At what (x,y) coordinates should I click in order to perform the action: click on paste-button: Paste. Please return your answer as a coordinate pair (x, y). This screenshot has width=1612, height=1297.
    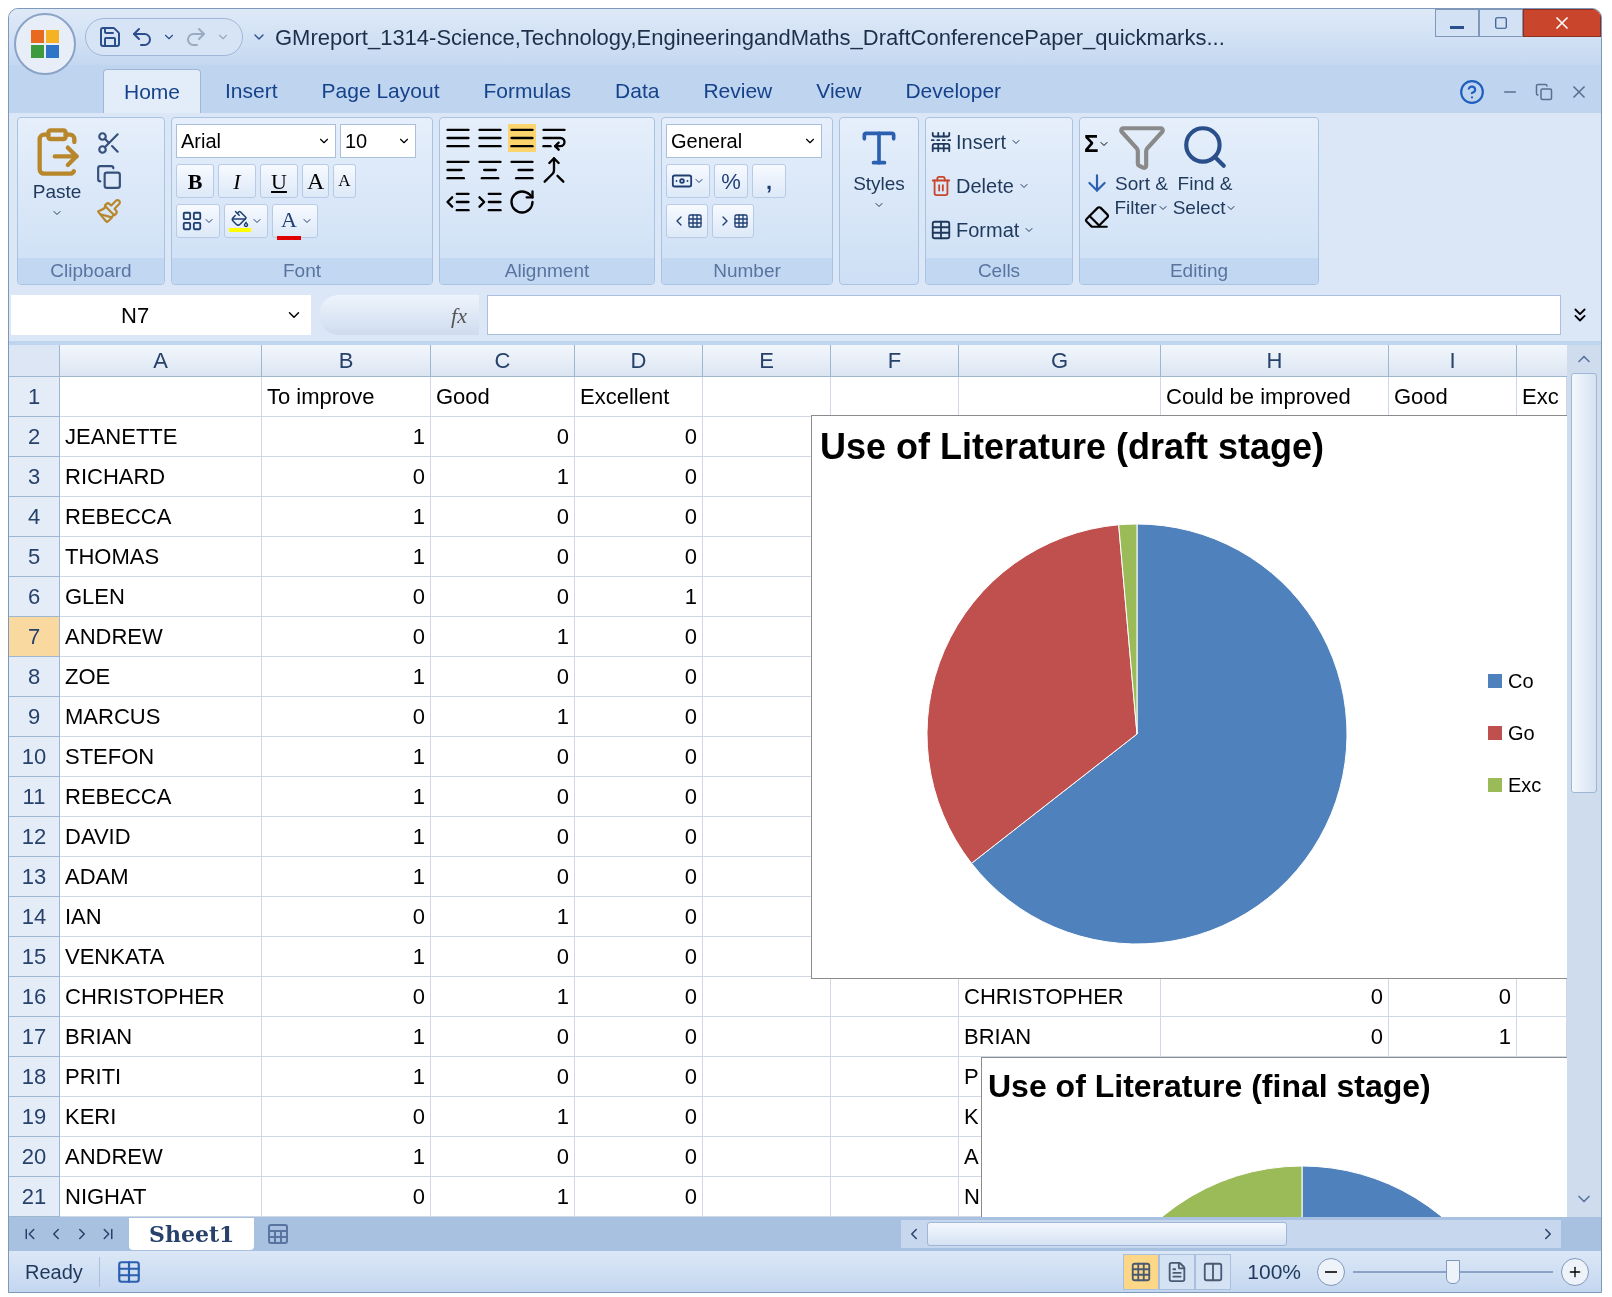
    Looking at the image, I should click on (57, 170).